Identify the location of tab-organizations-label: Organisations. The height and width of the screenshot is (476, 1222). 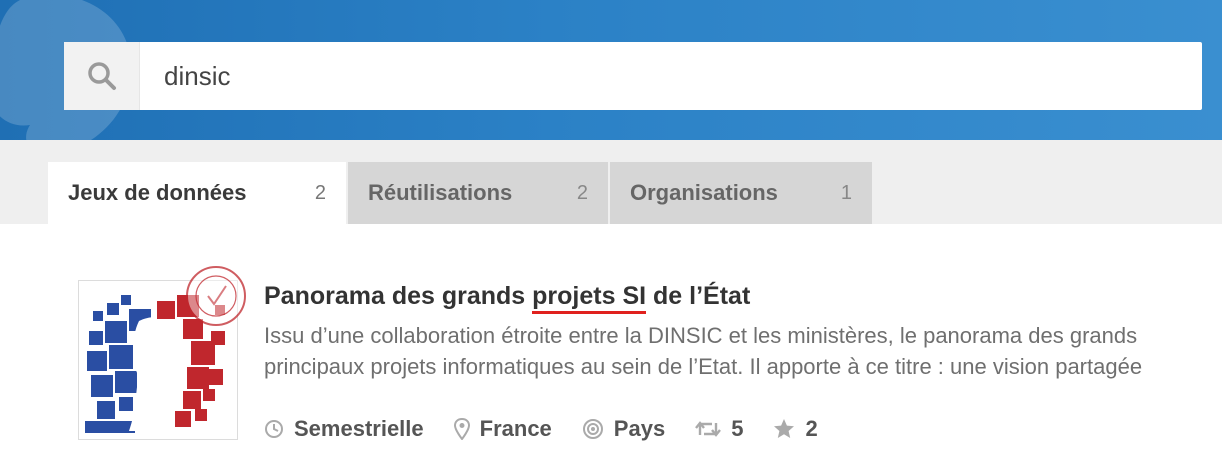
(704, 192).